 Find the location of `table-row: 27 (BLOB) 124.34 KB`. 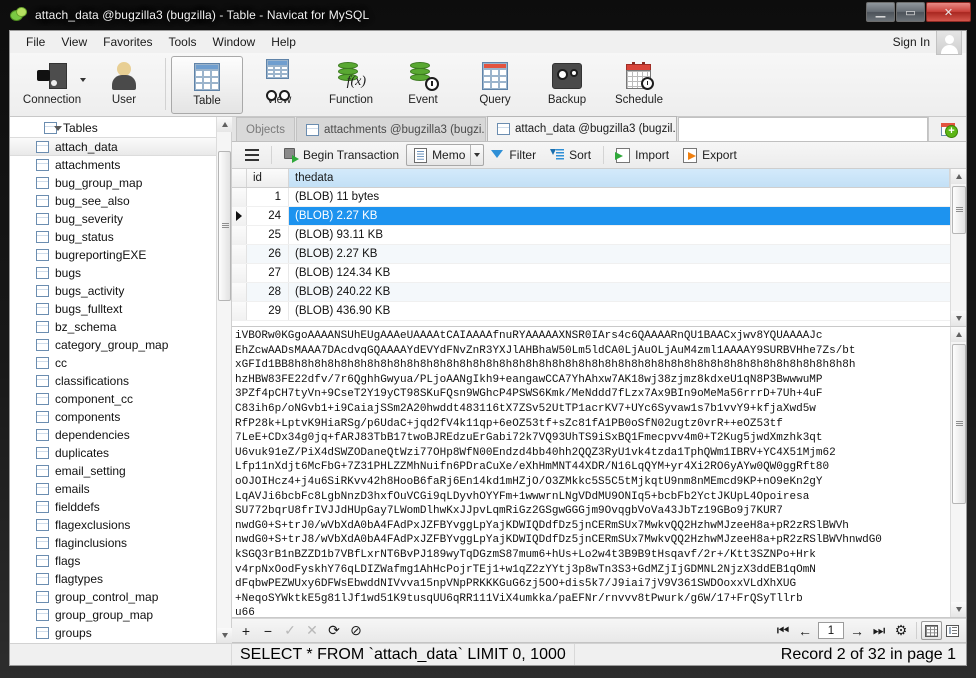

table-row: 27 (BLOB) 124.34 KB is located at coordinates (591, 273).